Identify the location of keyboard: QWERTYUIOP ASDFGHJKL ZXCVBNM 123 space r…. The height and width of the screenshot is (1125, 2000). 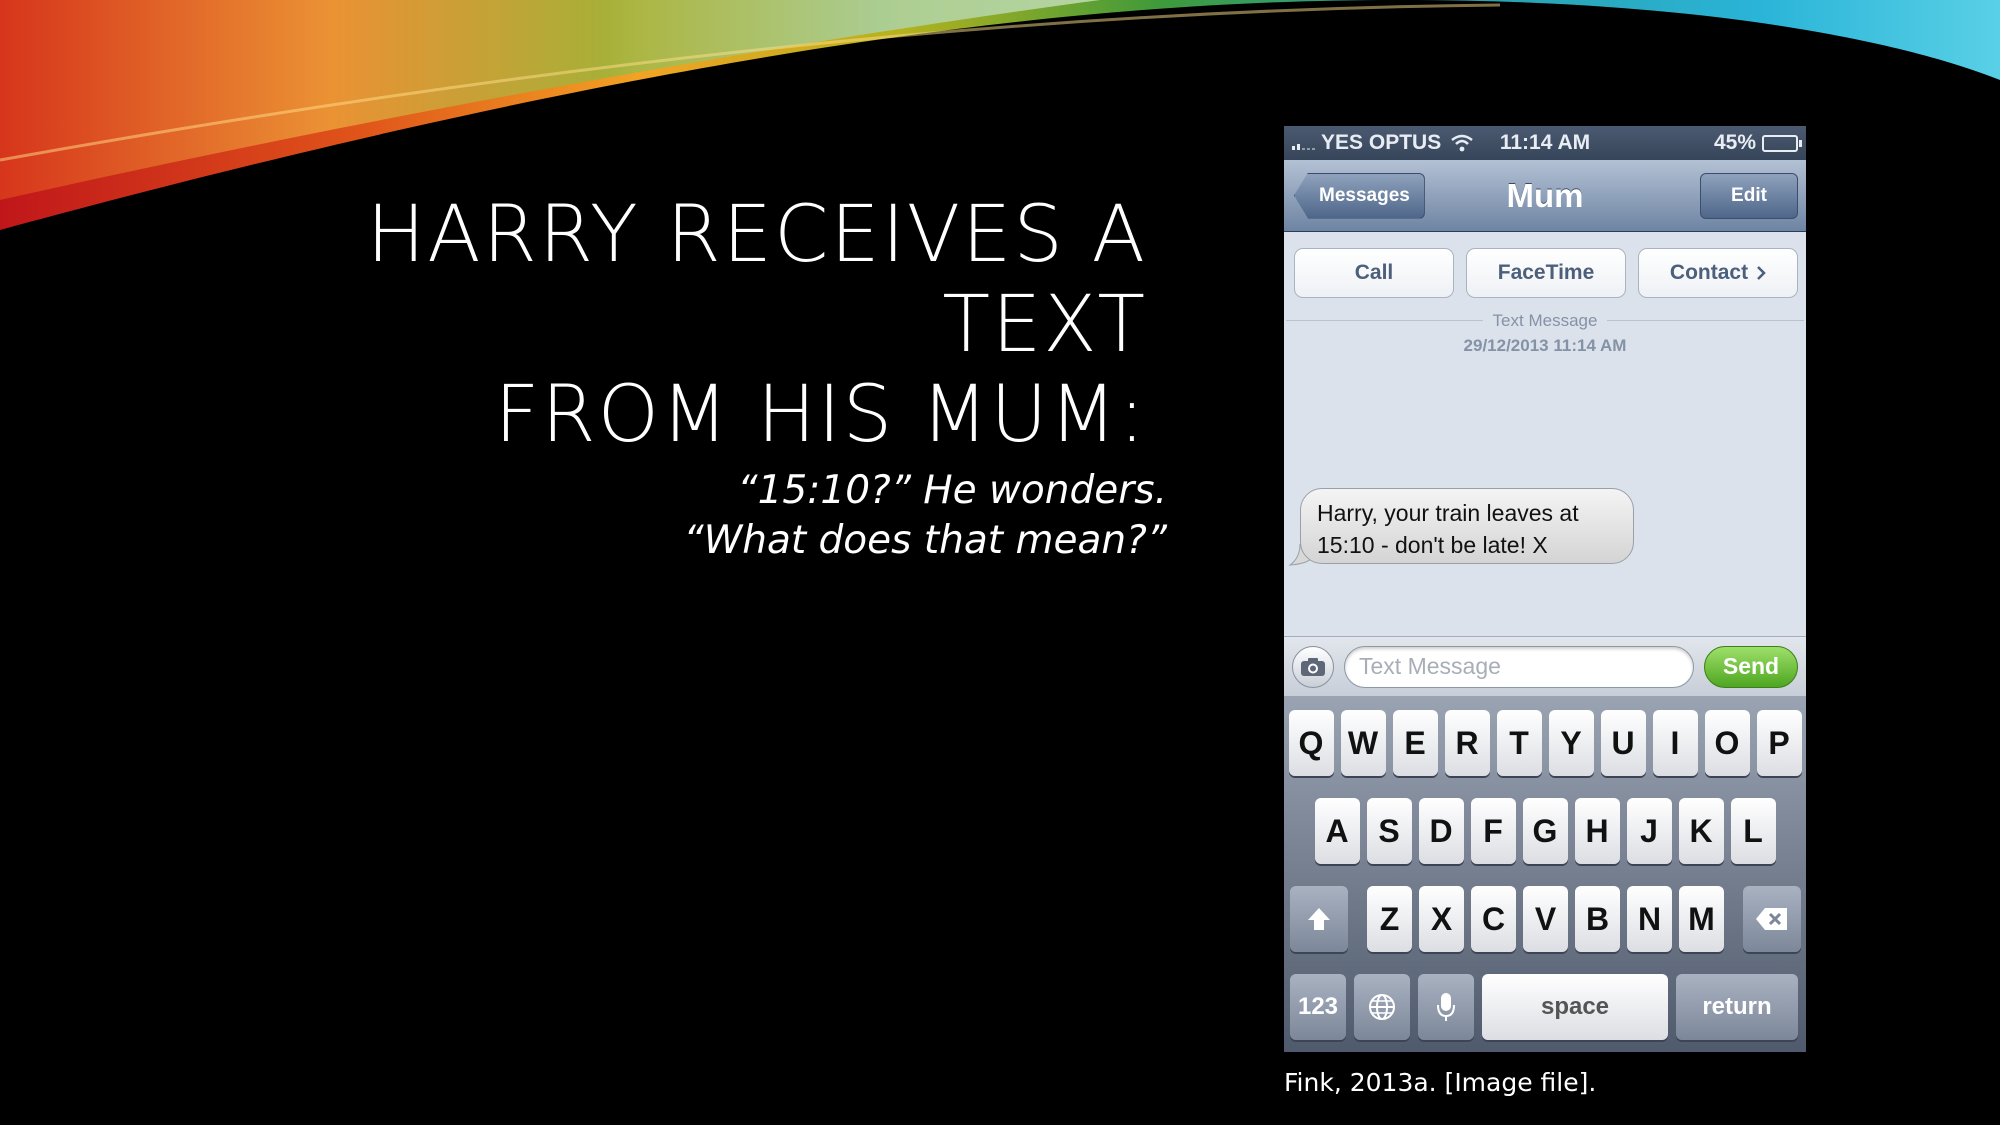
(1545, 874).